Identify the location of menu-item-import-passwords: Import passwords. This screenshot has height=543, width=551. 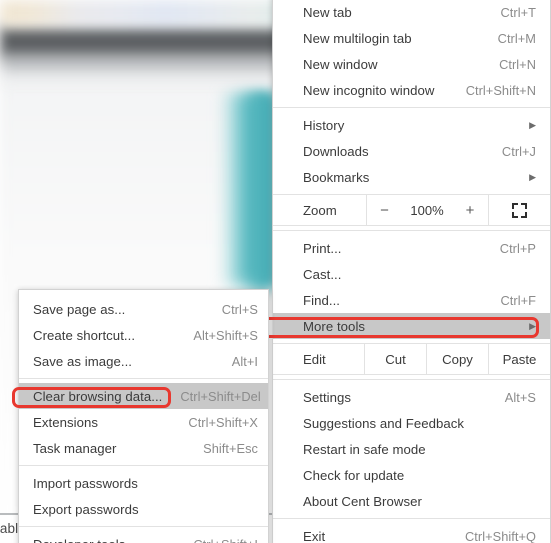
(143, 483).